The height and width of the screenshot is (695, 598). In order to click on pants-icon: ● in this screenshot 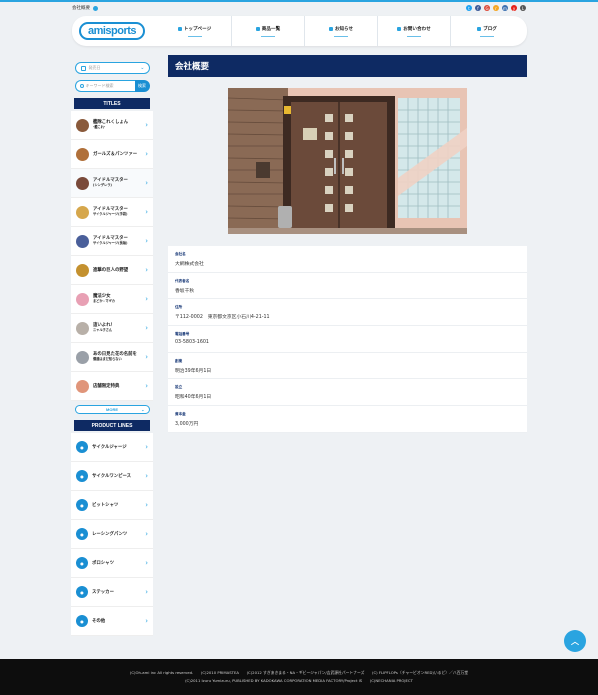, I will do `click(82, 534)`.